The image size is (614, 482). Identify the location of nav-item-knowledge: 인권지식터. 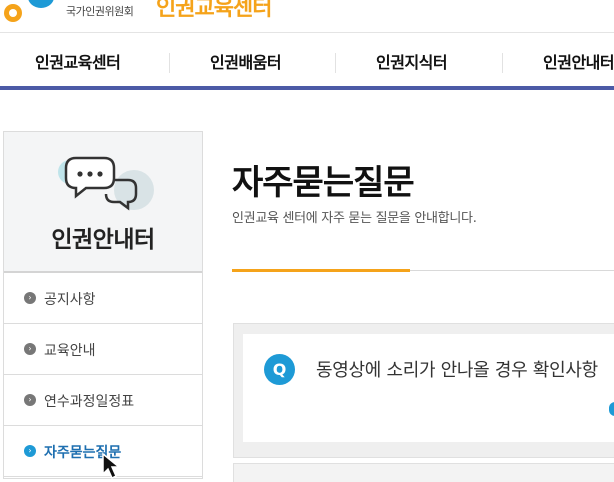
(412, 60).